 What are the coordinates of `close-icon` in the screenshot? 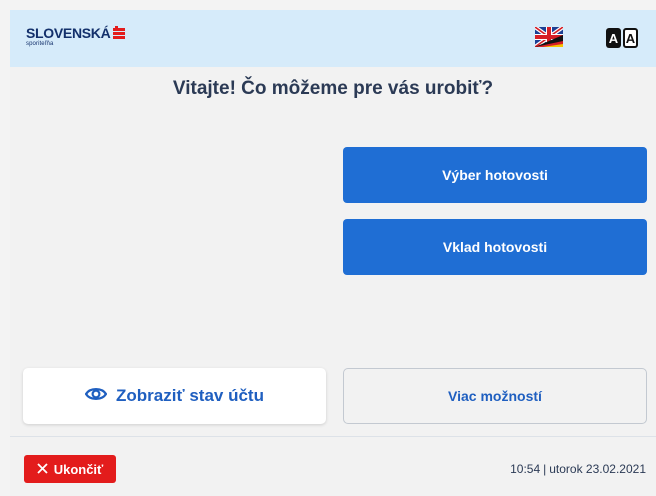 It's located at (42, 469).